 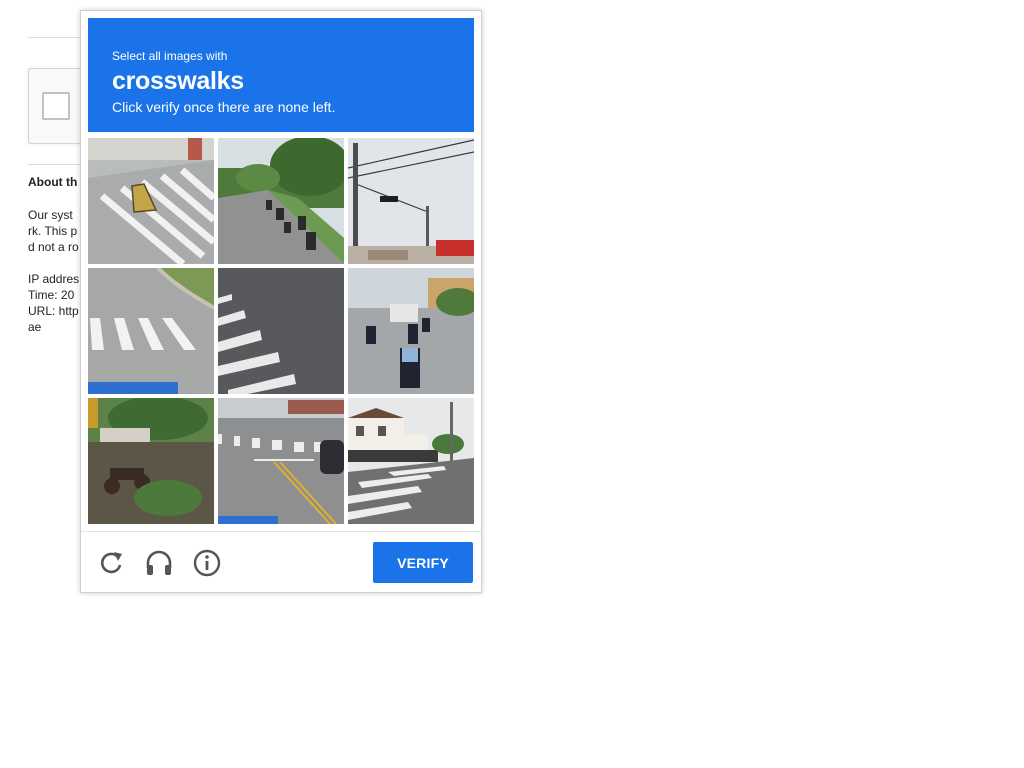 I want to click on street-motorcyclists-image, so click(x=411, y=331).